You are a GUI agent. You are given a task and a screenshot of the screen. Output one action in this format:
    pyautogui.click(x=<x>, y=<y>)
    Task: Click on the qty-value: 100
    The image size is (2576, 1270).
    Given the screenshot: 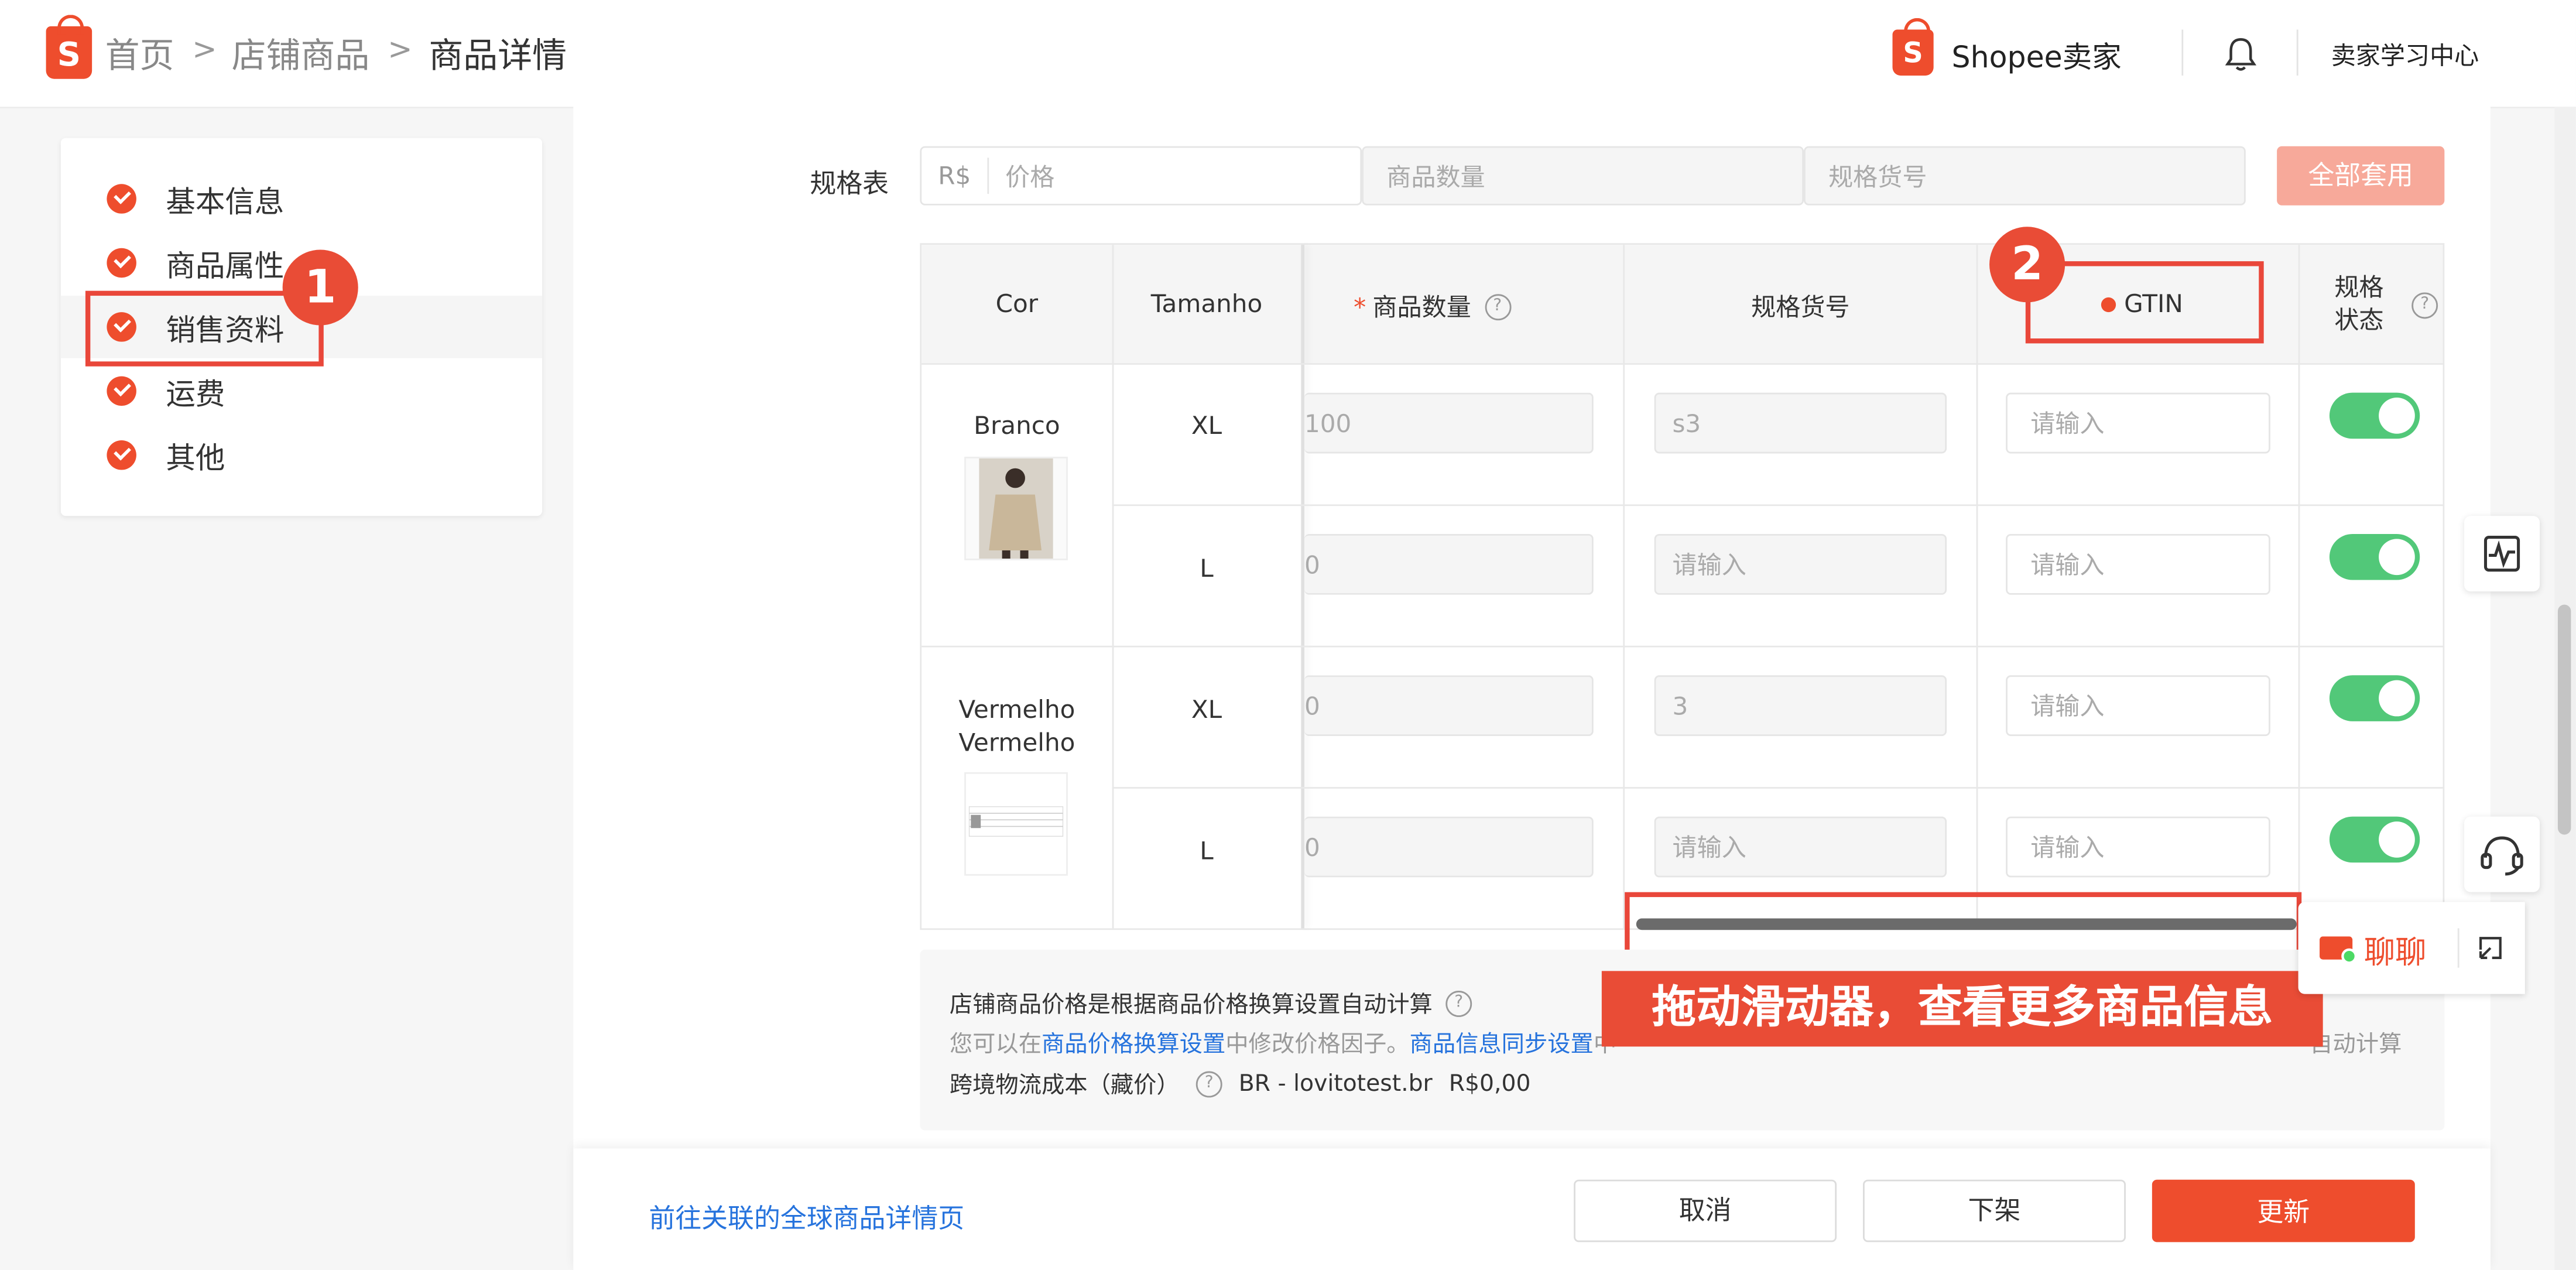 What is the action you would take?
    pyautogui.click(x=1328, y=423)
    